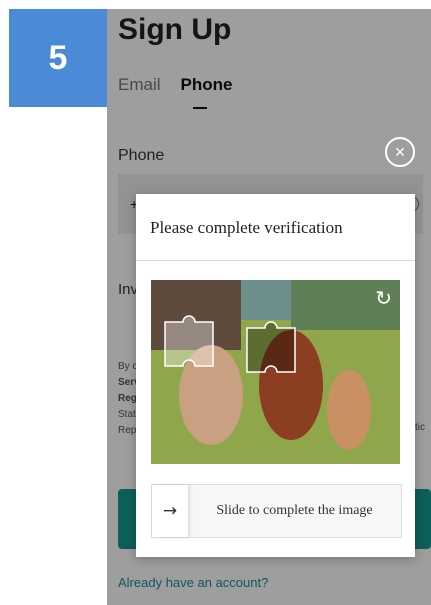 This screenshot has width=431, height=605. I want to click on verification-title: Please complete verification, so click(246, 227).